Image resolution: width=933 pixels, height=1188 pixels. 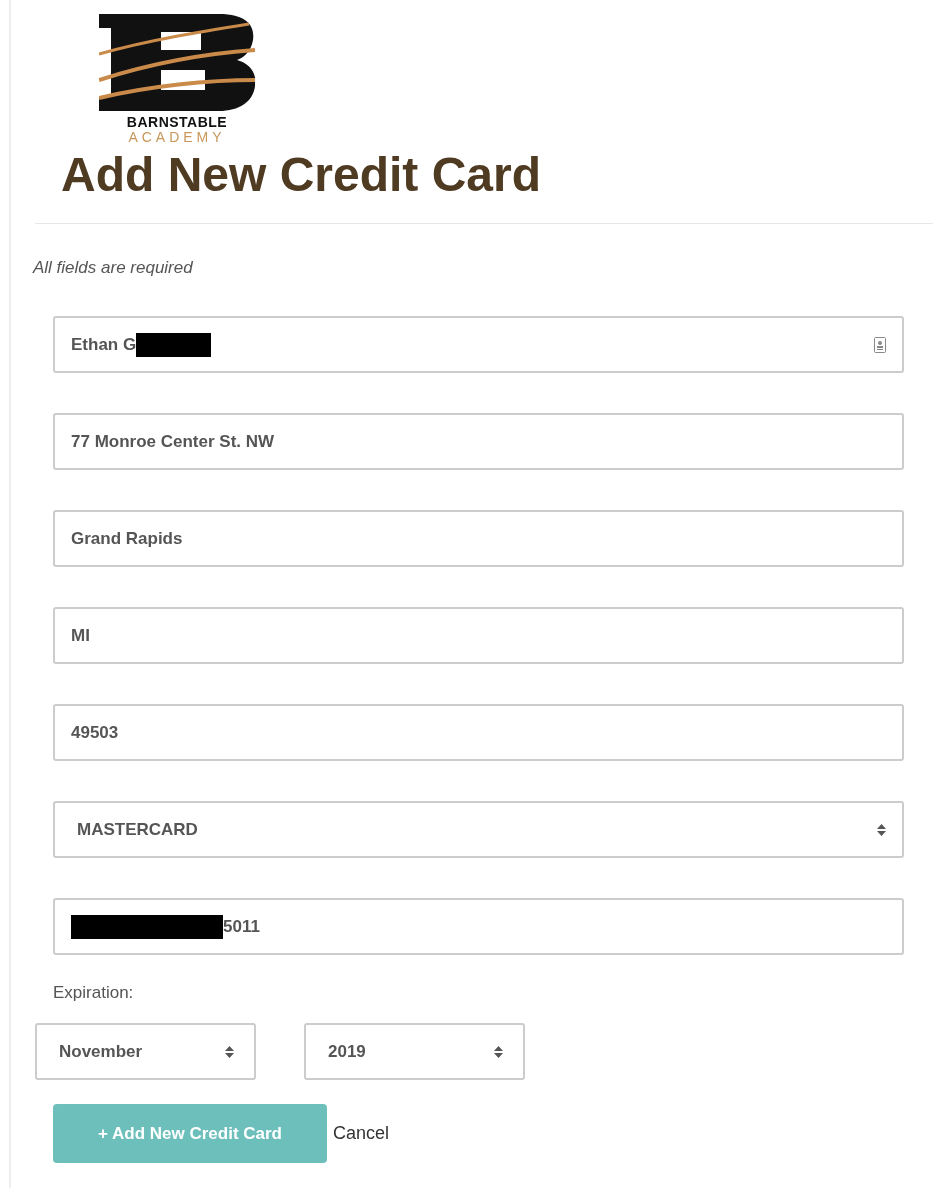 I want to click on letter-b-logo-icon, so click(x=177, y=62).